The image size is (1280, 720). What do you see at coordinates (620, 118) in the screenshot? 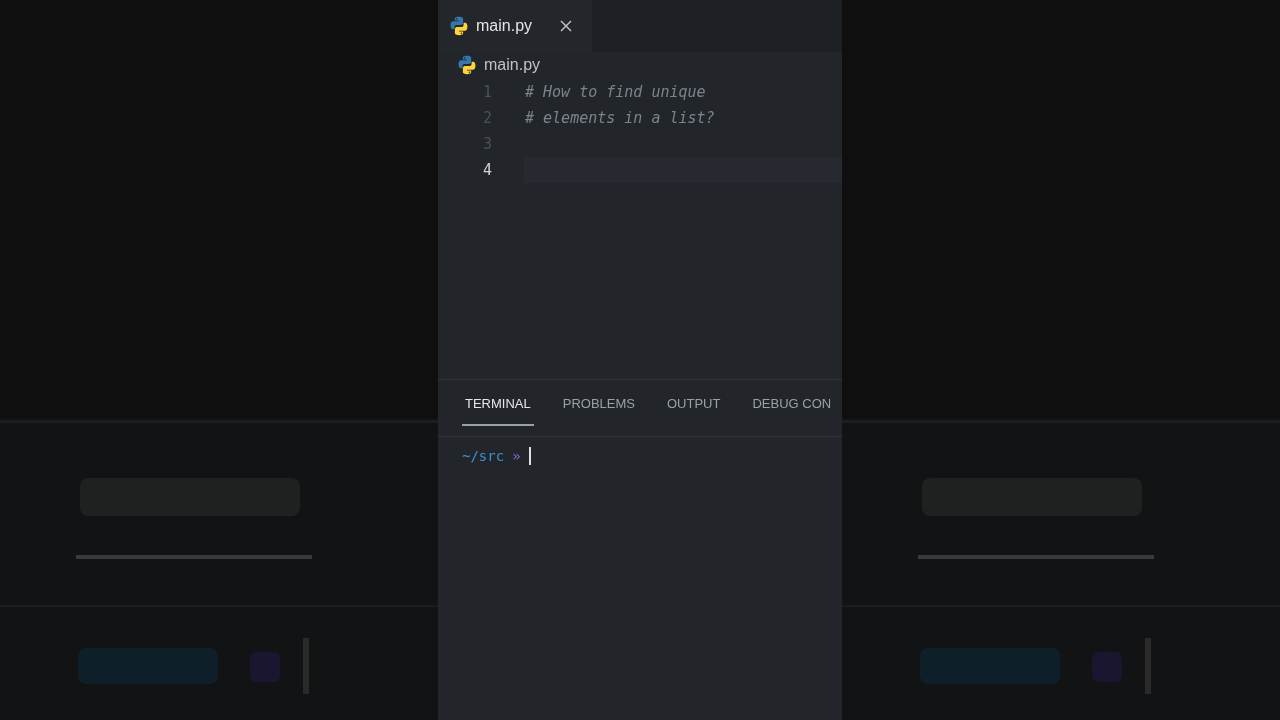
I see `code-comment: # elements in a list?` at bounding box center [620, 118].